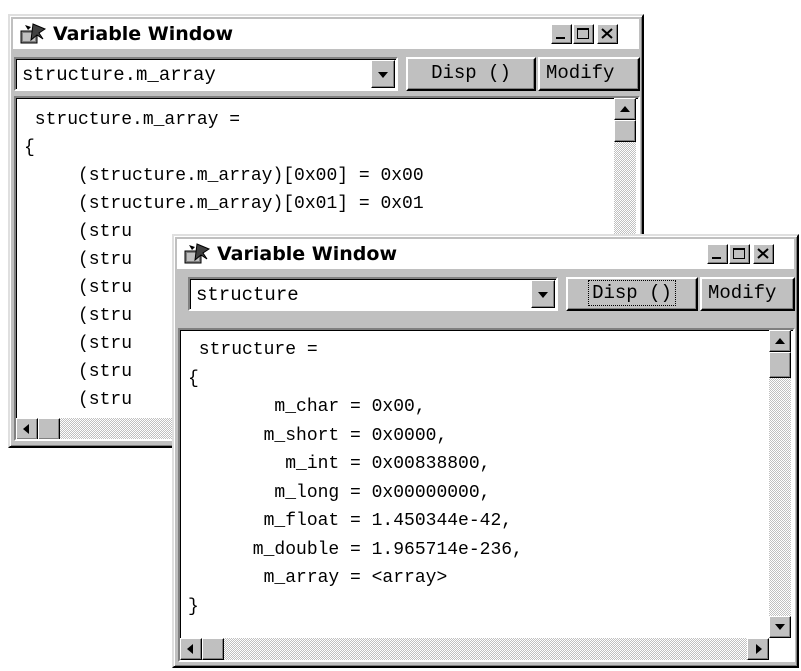 The width and height of the screenshot is (801, 671). Describe the element at coordinates (193, 606) in the screenshot. I see `output-line: }` at that location.